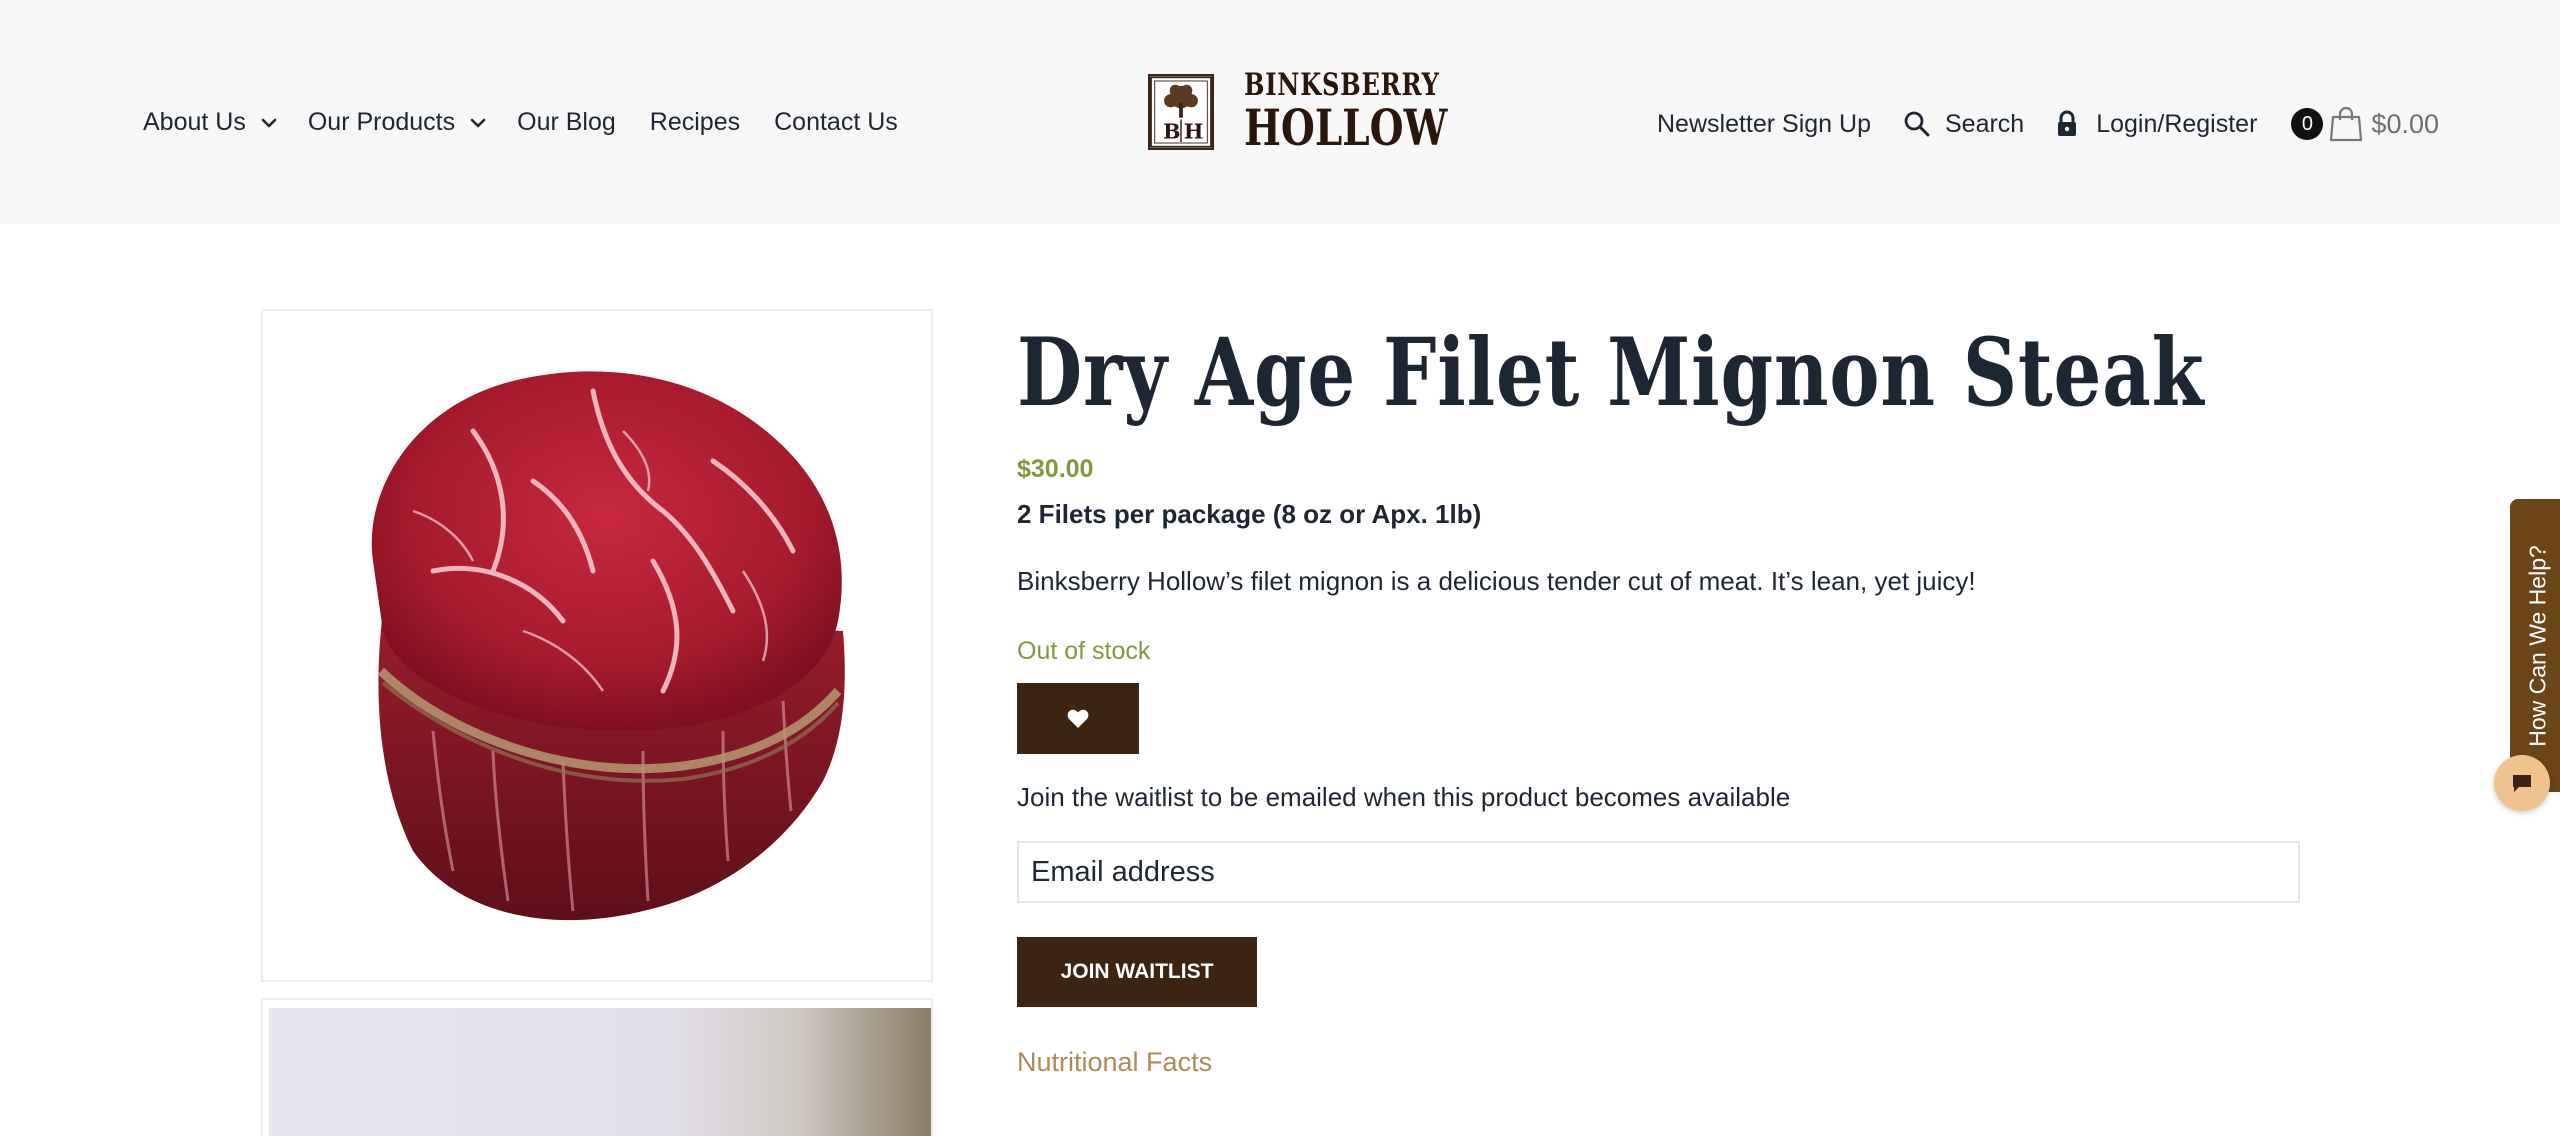  I want to click on cart-count-badge: 0, so click(2307, 124).